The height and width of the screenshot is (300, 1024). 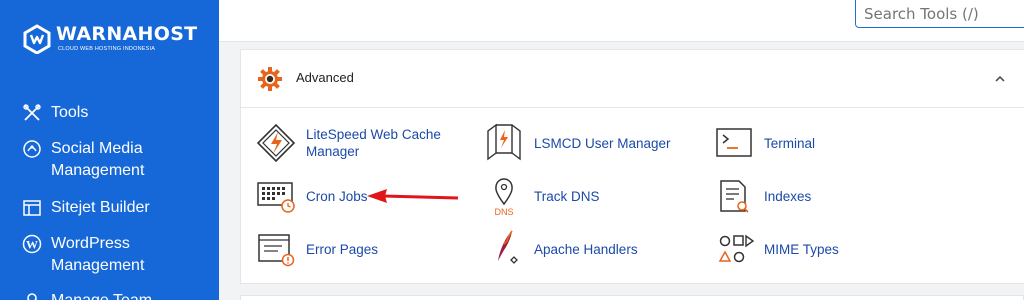 What do you see at coordinates (270, 79) in the screenshot?
I see `gear-icon` at bounding box center [270, 79].